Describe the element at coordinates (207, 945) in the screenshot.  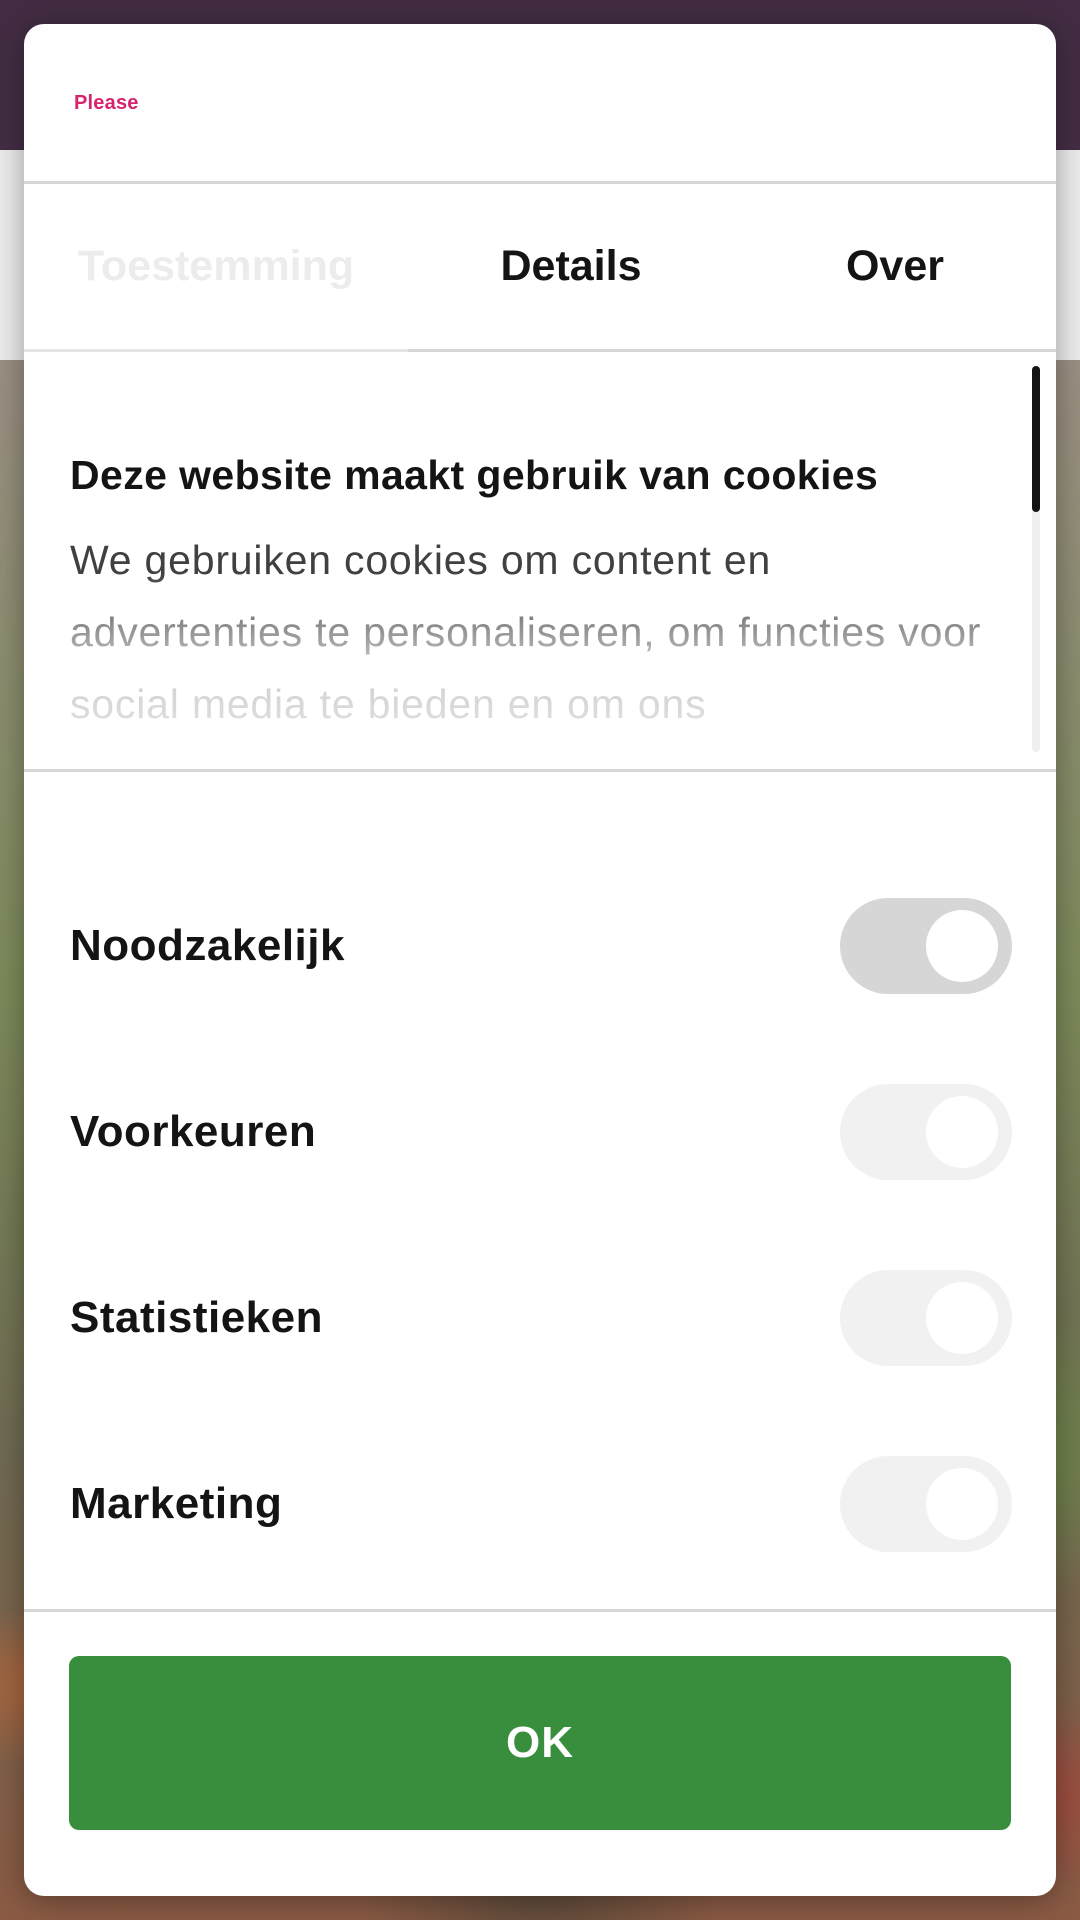
I see `toggle-label: Noodzakelijk` at that location.